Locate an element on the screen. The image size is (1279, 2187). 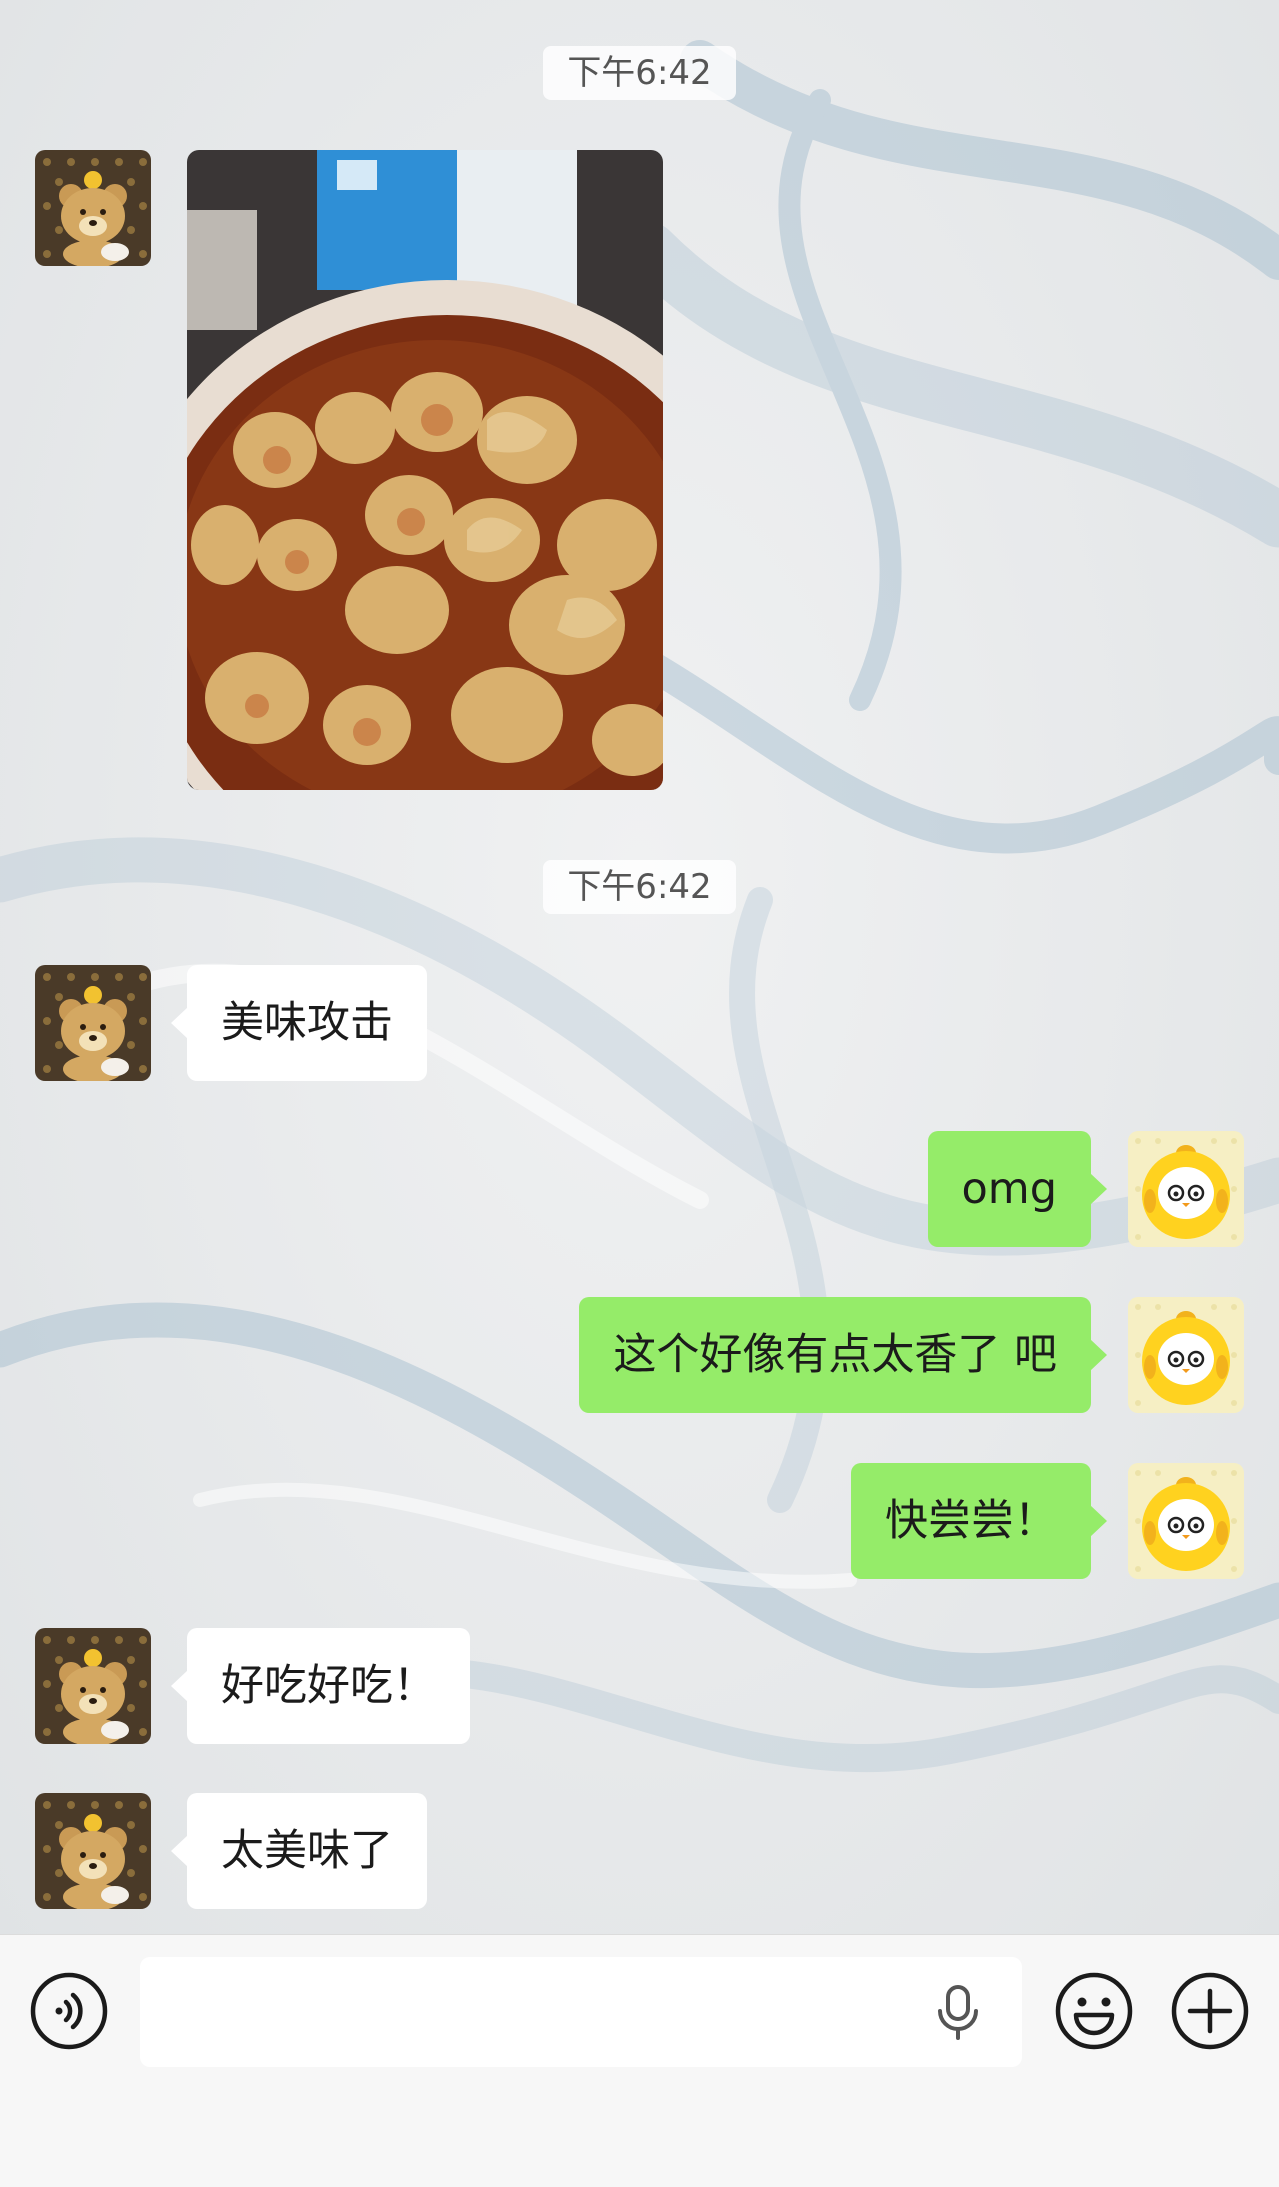
message-input is located at coordinates (581, 2012).